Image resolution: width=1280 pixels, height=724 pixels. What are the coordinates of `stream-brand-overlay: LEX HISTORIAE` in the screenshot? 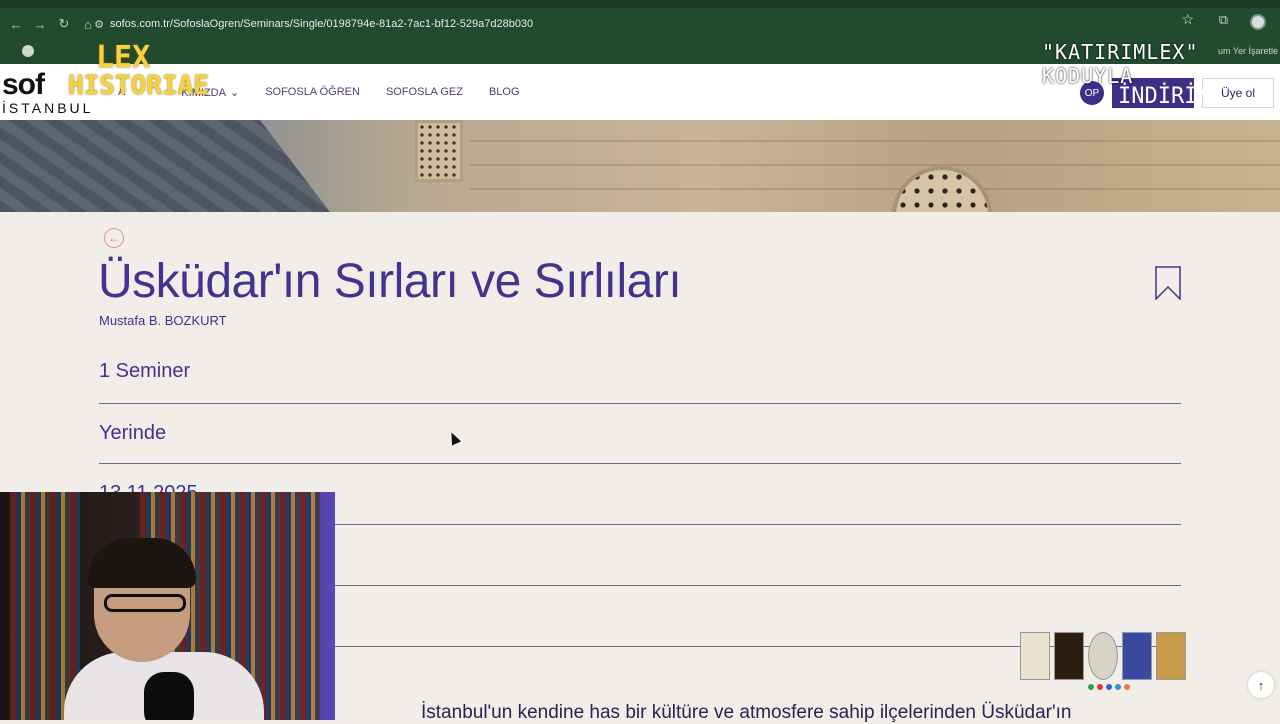 It's located at (138, 70).